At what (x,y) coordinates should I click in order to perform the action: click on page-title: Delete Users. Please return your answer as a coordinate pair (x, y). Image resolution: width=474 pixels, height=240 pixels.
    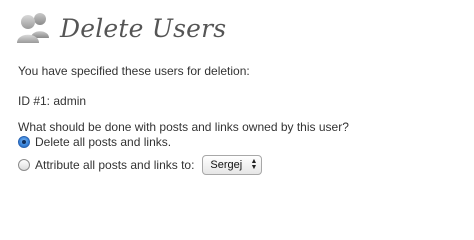
    Looking at the image, I should click on (143, 28).